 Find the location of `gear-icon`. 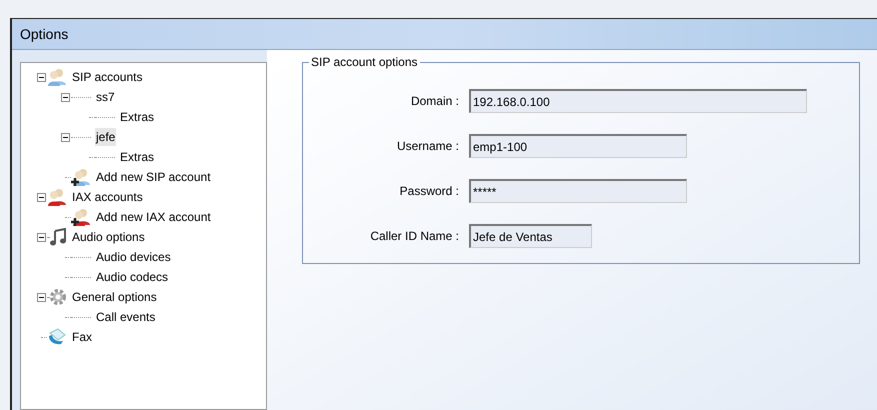

gear-icon is located at coordinates (58, 297).